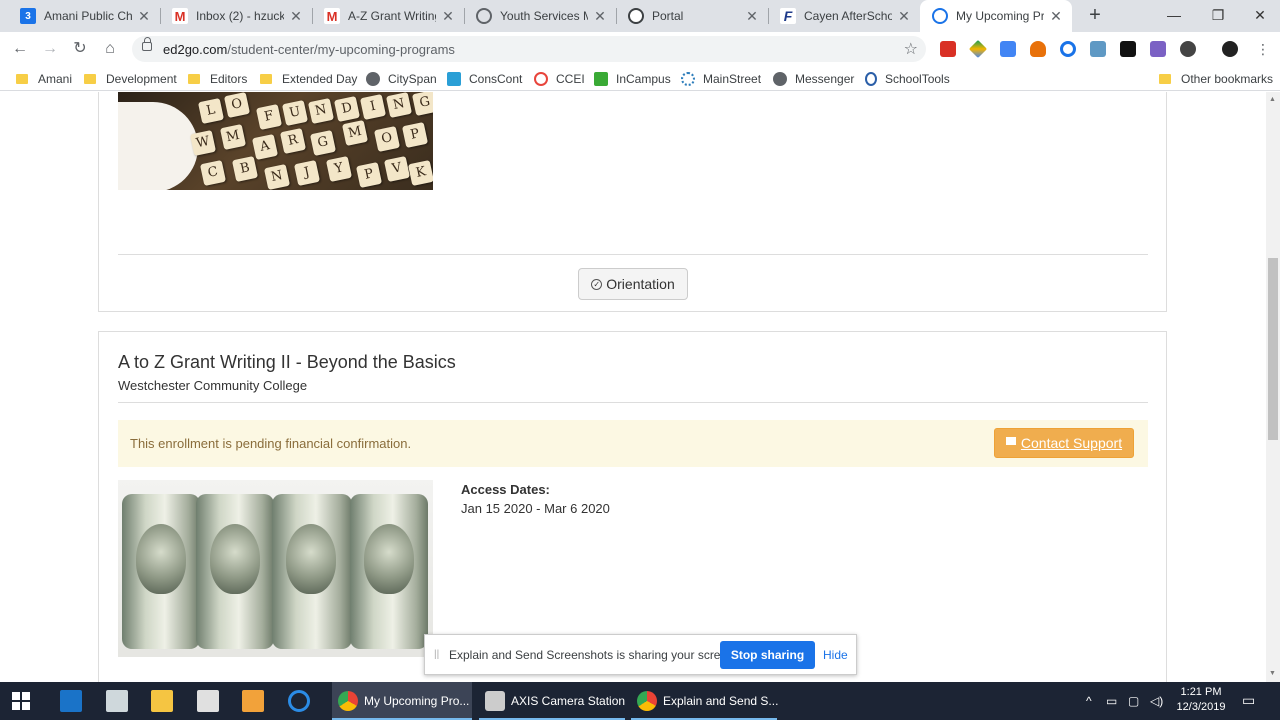 The width and height of the screenshot is (1280, 720). Describe the element at coordinates (1272, 99) in the screenshot. I see `scroll-up-arrow: ▲` at that location.